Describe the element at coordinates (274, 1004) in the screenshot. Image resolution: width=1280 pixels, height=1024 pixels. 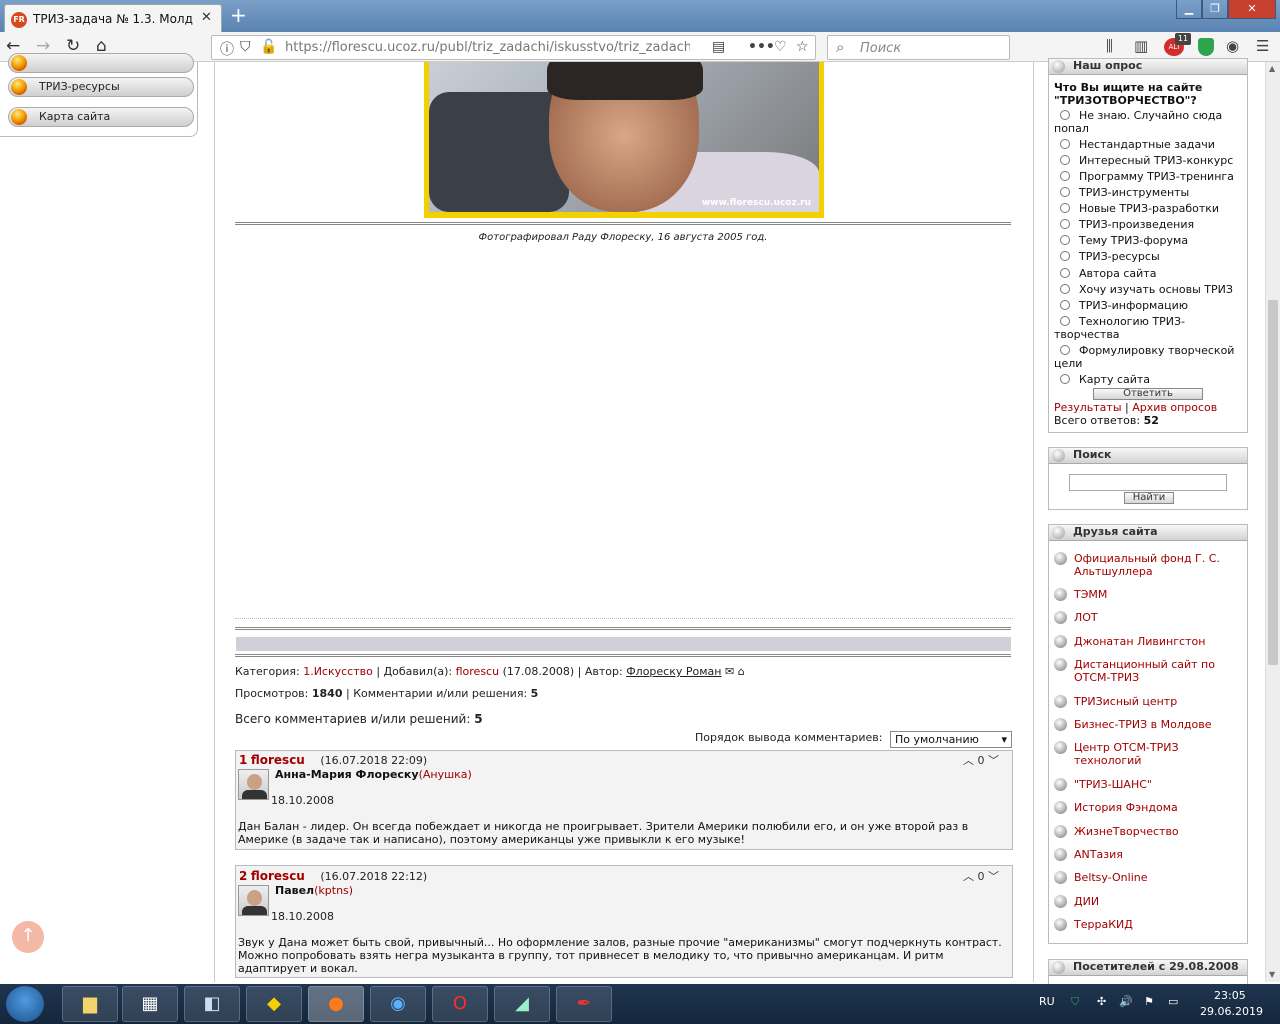
I see `batman-app-icon: ◆` at that location.